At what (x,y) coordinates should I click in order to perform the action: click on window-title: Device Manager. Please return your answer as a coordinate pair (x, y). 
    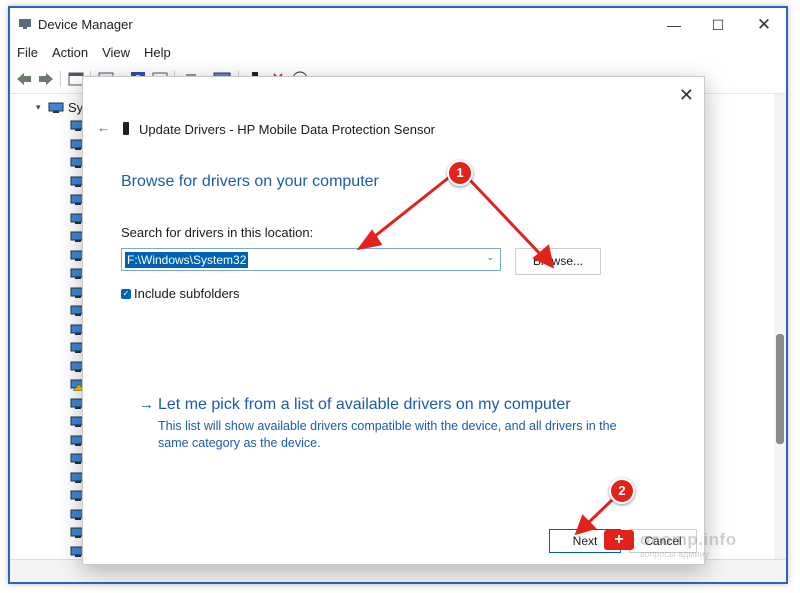
    Looking at the image, I should click on (85, 24).